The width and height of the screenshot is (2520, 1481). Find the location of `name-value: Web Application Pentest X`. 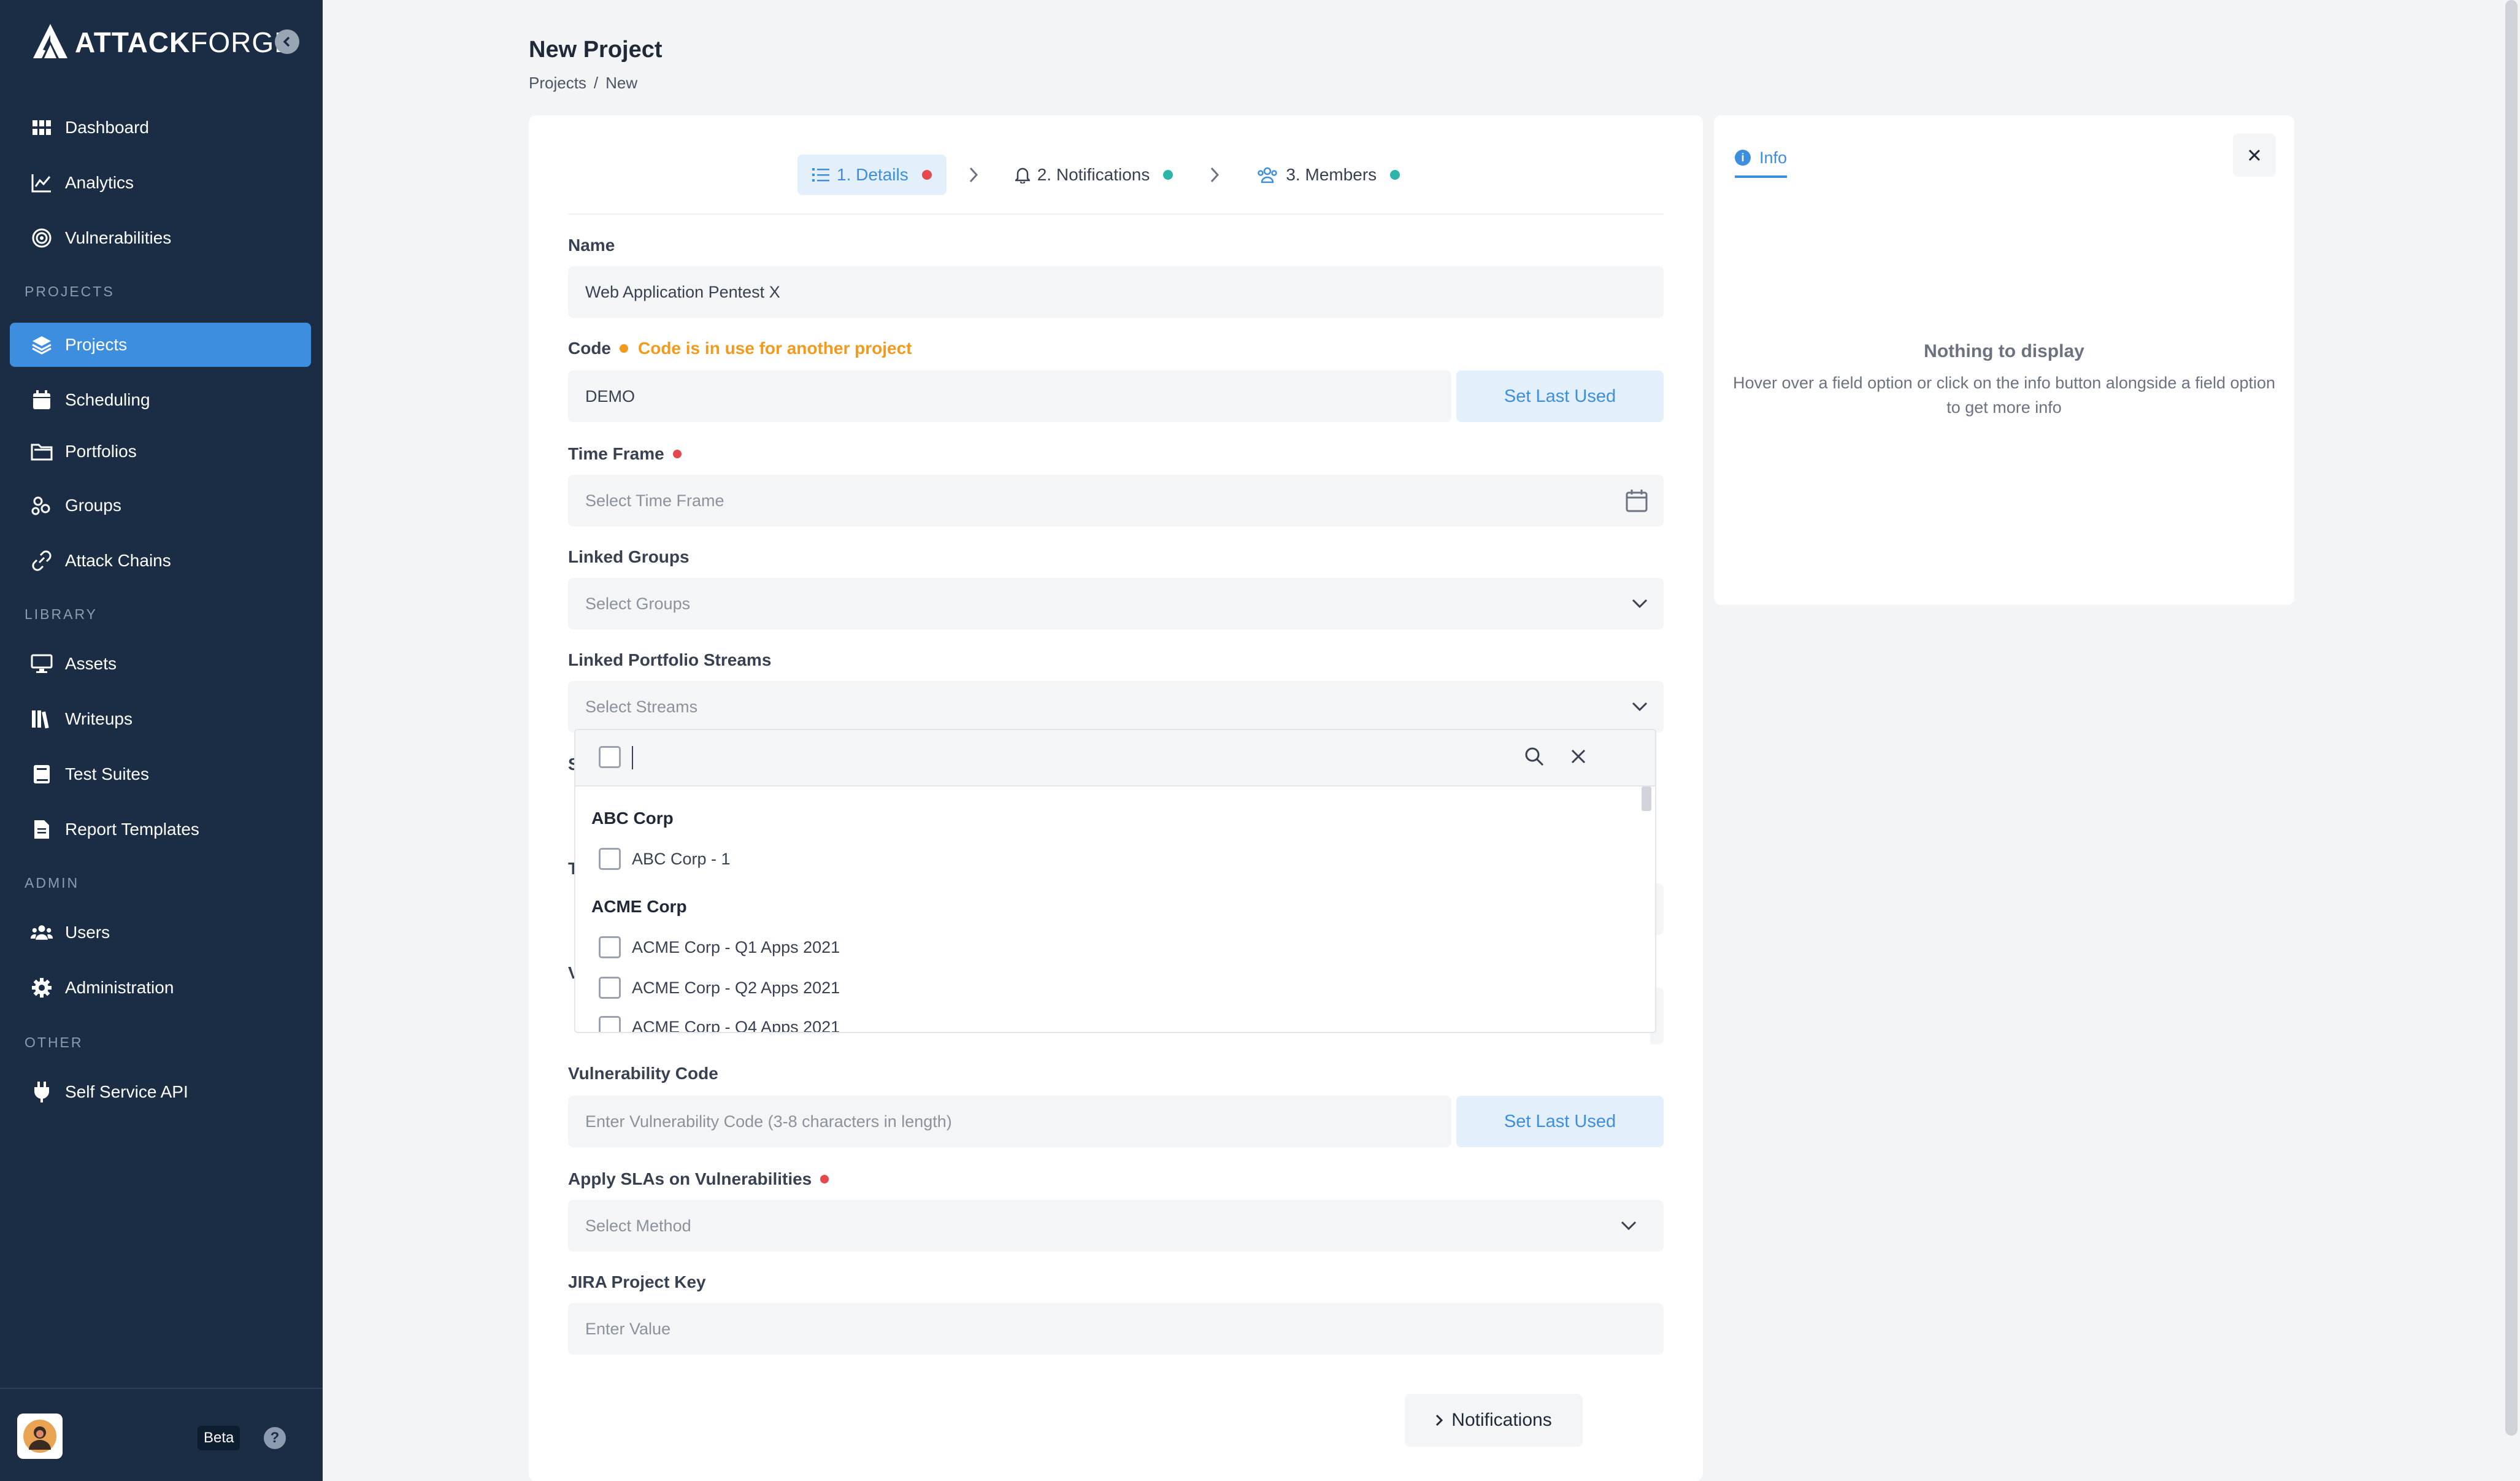

name-value: Web Application Pentest X is located at coordinates (682, 291).